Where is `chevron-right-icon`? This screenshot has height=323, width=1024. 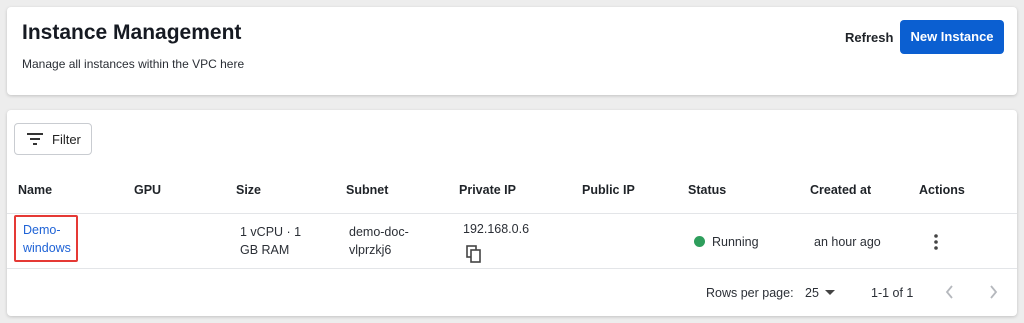
chevron-right-icon is located at coordinates (993, 292).